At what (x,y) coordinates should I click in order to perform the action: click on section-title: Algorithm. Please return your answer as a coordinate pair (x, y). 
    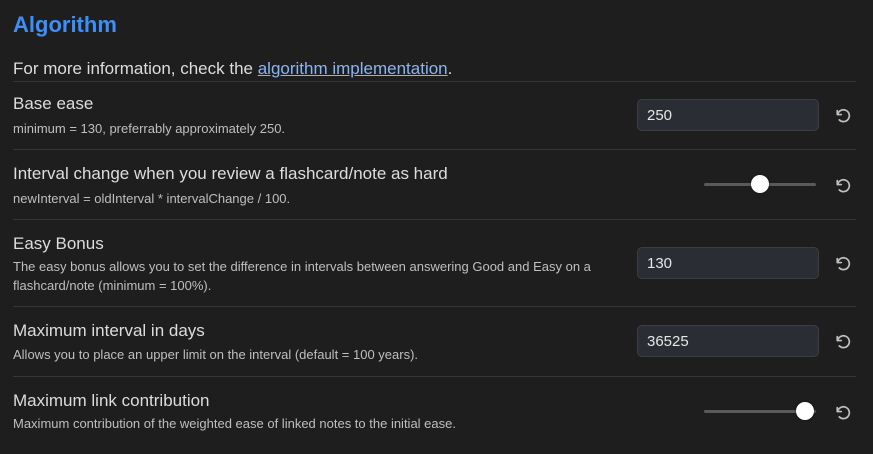
    Looking at the image, I should click on (65, 24).